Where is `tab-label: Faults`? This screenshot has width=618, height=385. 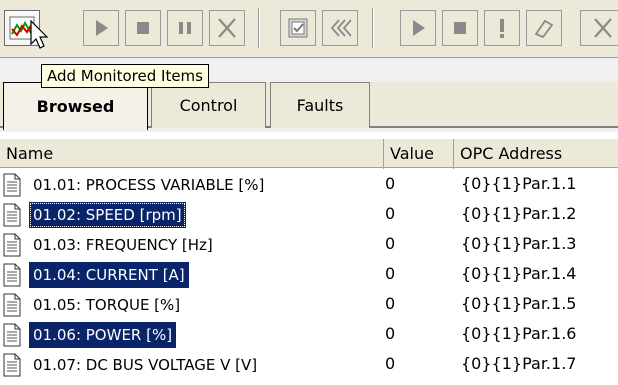
tab-label: Faults is located at coordinates (320, 105).